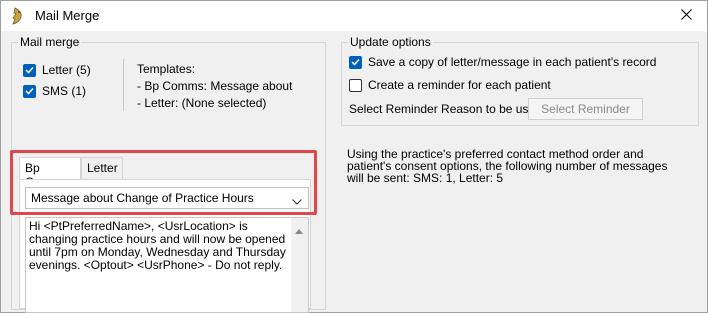 This screenshot has width=708, height=313. I want to click on template-line: - Bp Comms: Message about, so click(215, 86).